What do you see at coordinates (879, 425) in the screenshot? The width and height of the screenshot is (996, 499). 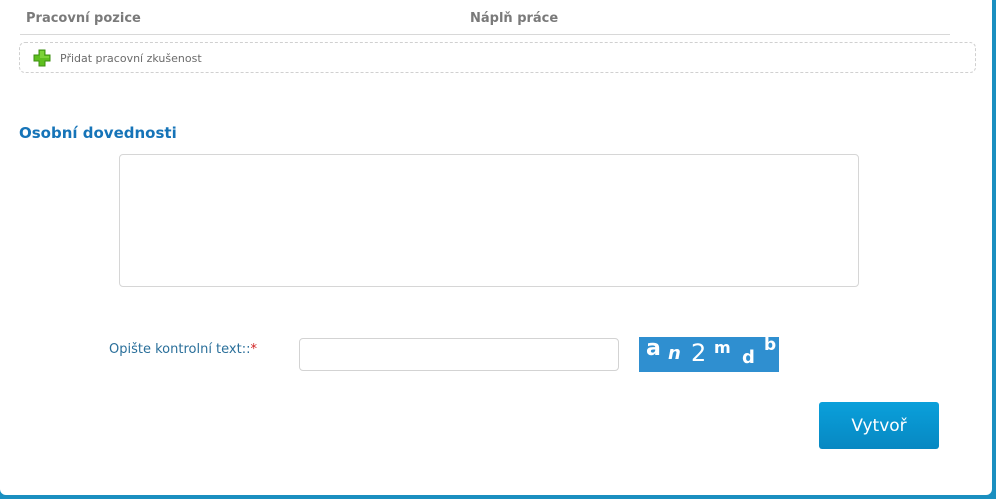 I see `create-submit-button: Vytvoř` at bounding box center [879, 425].